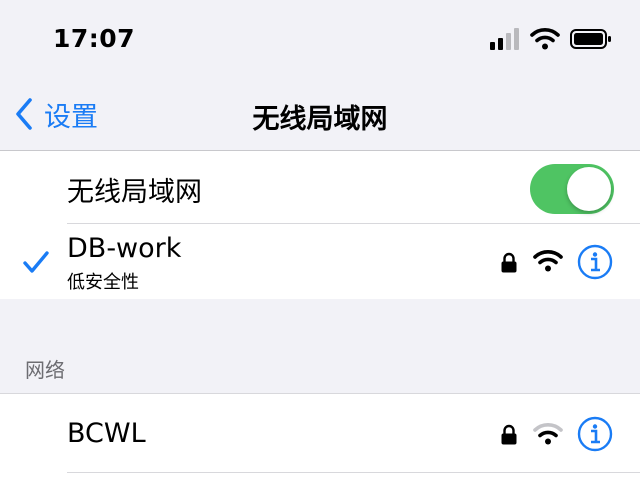 Image resolution: width=640 pixels, height=481 pixels. What do you see at coordinates (504, 39) in the screenshot?
I see `cellular-signal-icon` at bounding box center [504, 39].